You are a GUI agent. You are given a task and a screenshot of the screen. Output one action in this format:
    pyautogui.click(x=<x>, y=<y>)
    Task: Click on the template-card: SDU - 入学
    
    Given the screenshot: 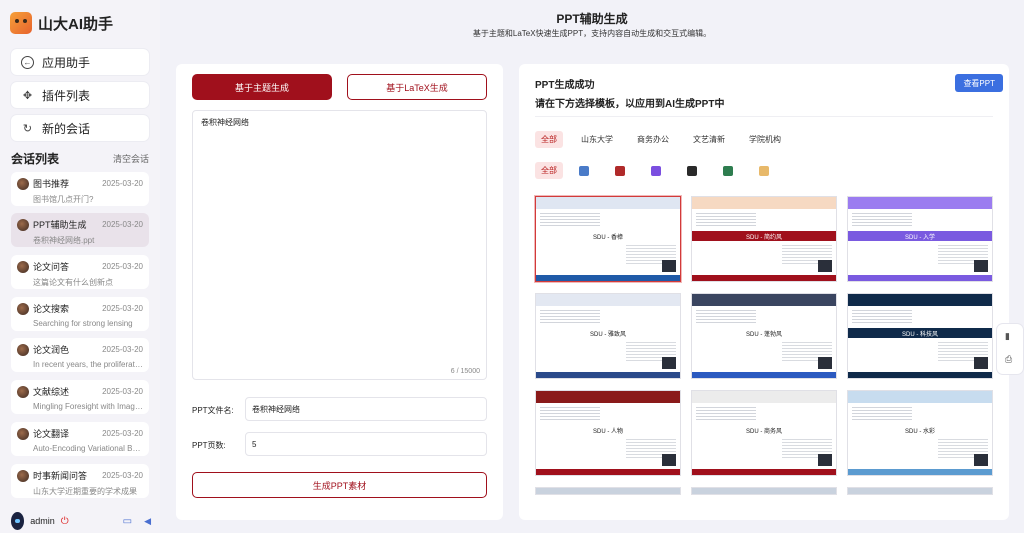 What is the action you would take?
    pyautogui.click(x=920, y=239)
    